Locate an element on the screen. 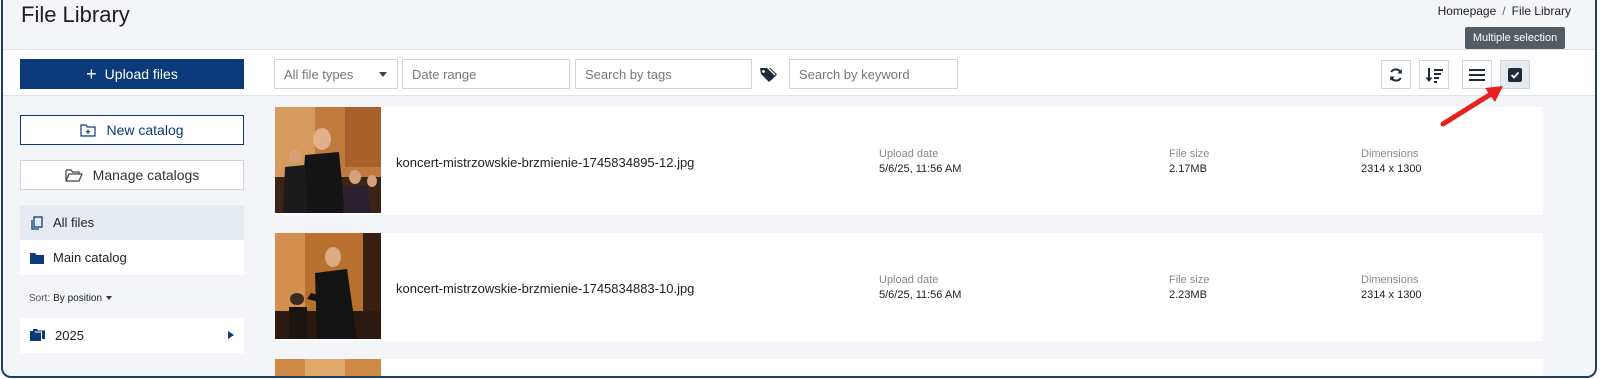  annotation-arrow-icon is located at coordinates (1471, 106).